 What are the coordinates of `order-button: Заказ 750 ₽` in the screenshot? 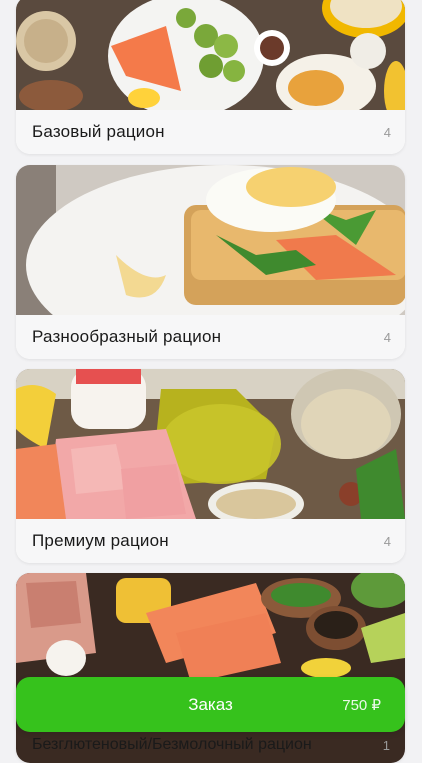 It's located at (210, 704).